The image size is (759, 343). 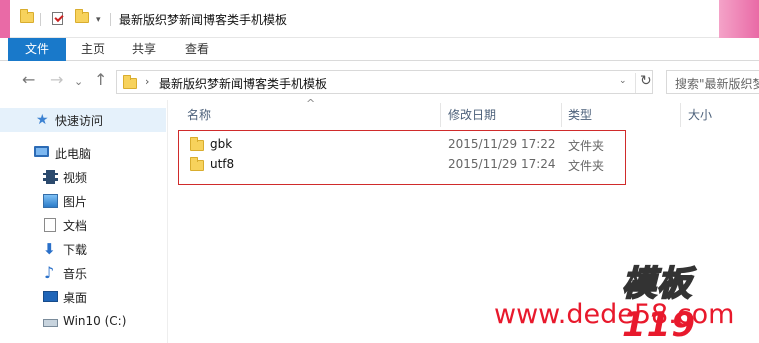 I want to click on file-modified: 2015/11/29 17:22, so click(x=502, y=144).